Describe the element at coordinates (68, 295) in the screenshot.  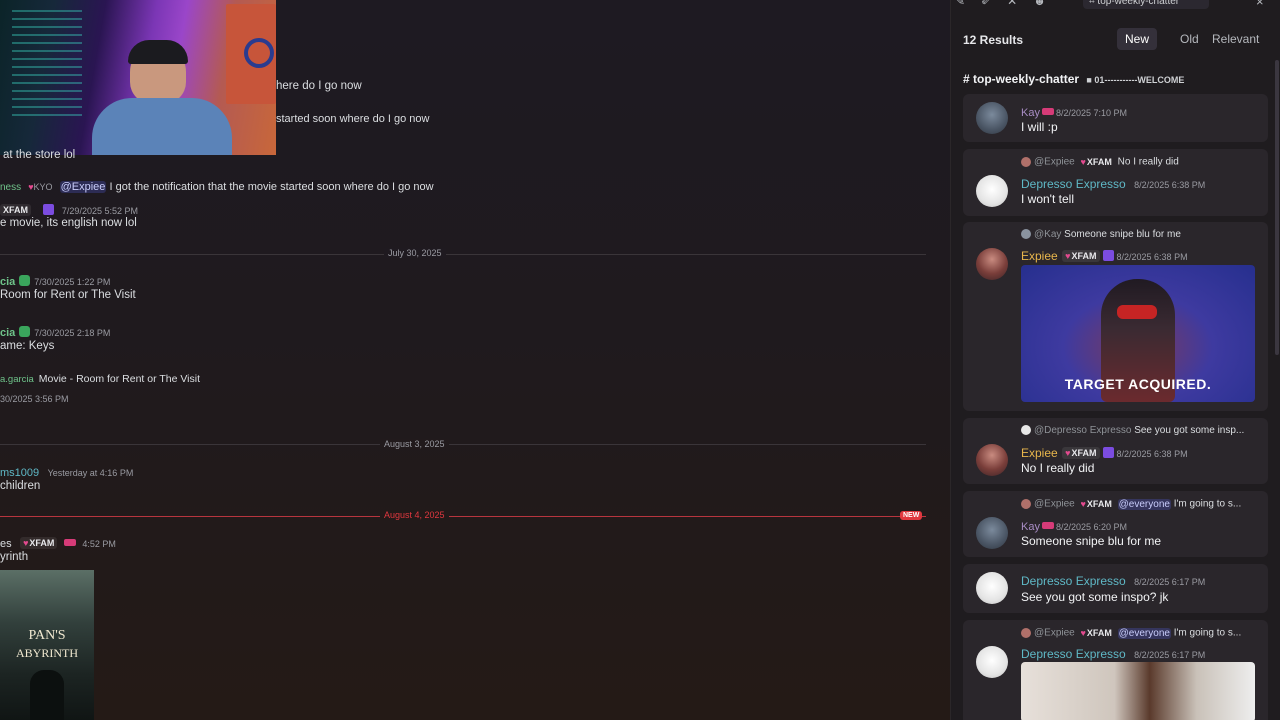
I see `message-text: Room for Rent or The Visit` at that location.